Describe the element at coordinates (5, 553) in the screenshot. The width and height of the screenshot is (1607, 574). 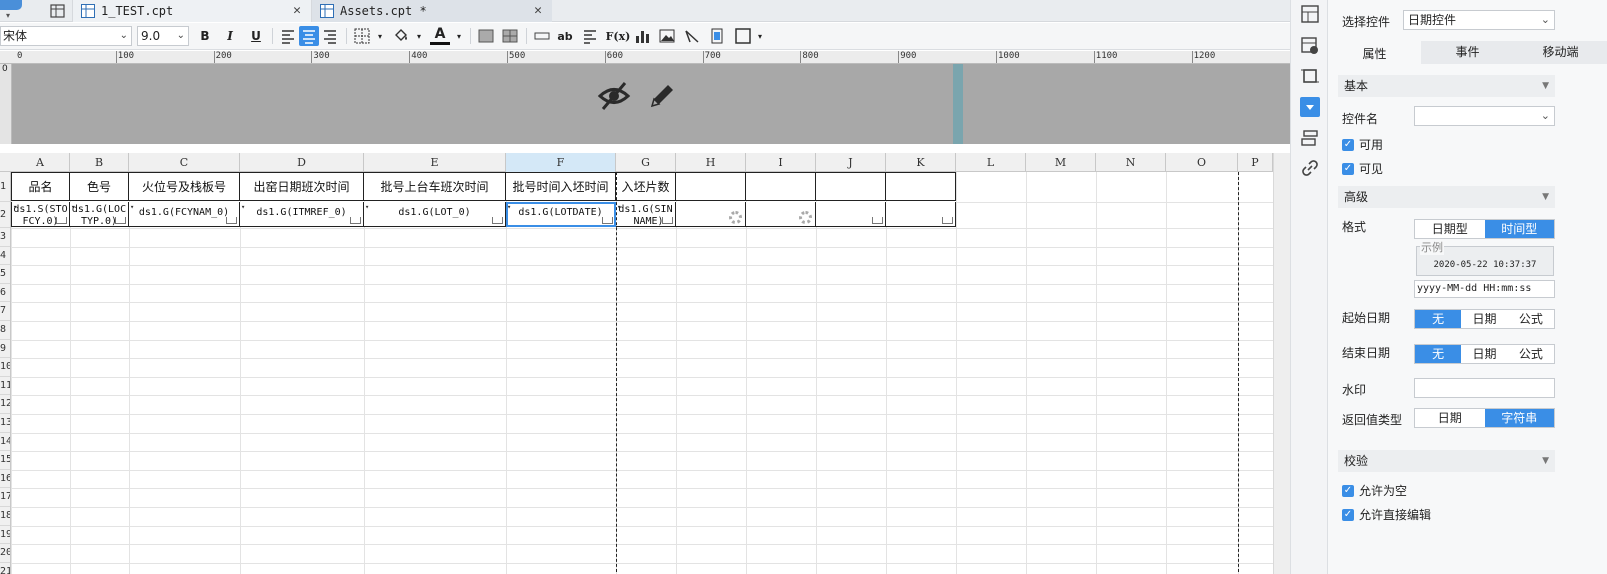
I see `row-header-20: 20` at that location.